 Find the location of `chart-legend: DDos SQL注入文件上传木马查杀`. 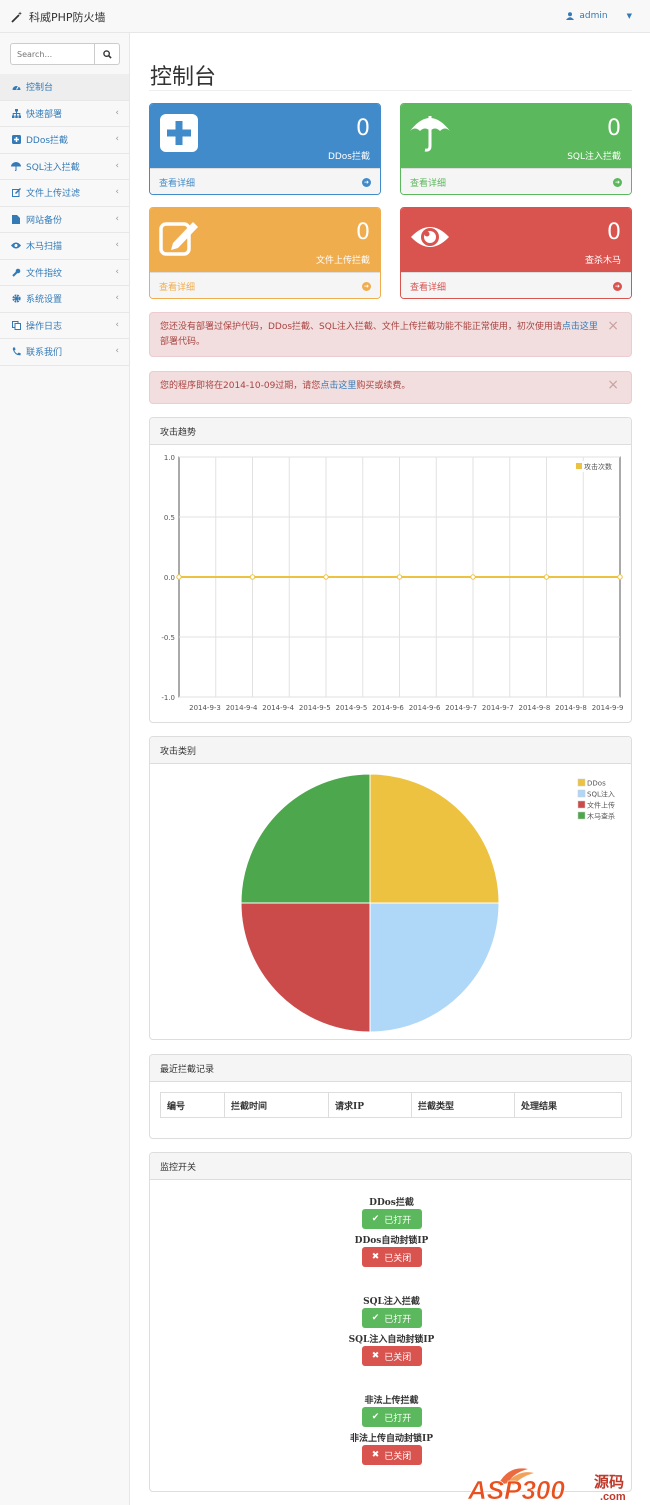

chart-legend: DDos SQL注入文件上传木马查杀 is located at coordinates (596, 799).